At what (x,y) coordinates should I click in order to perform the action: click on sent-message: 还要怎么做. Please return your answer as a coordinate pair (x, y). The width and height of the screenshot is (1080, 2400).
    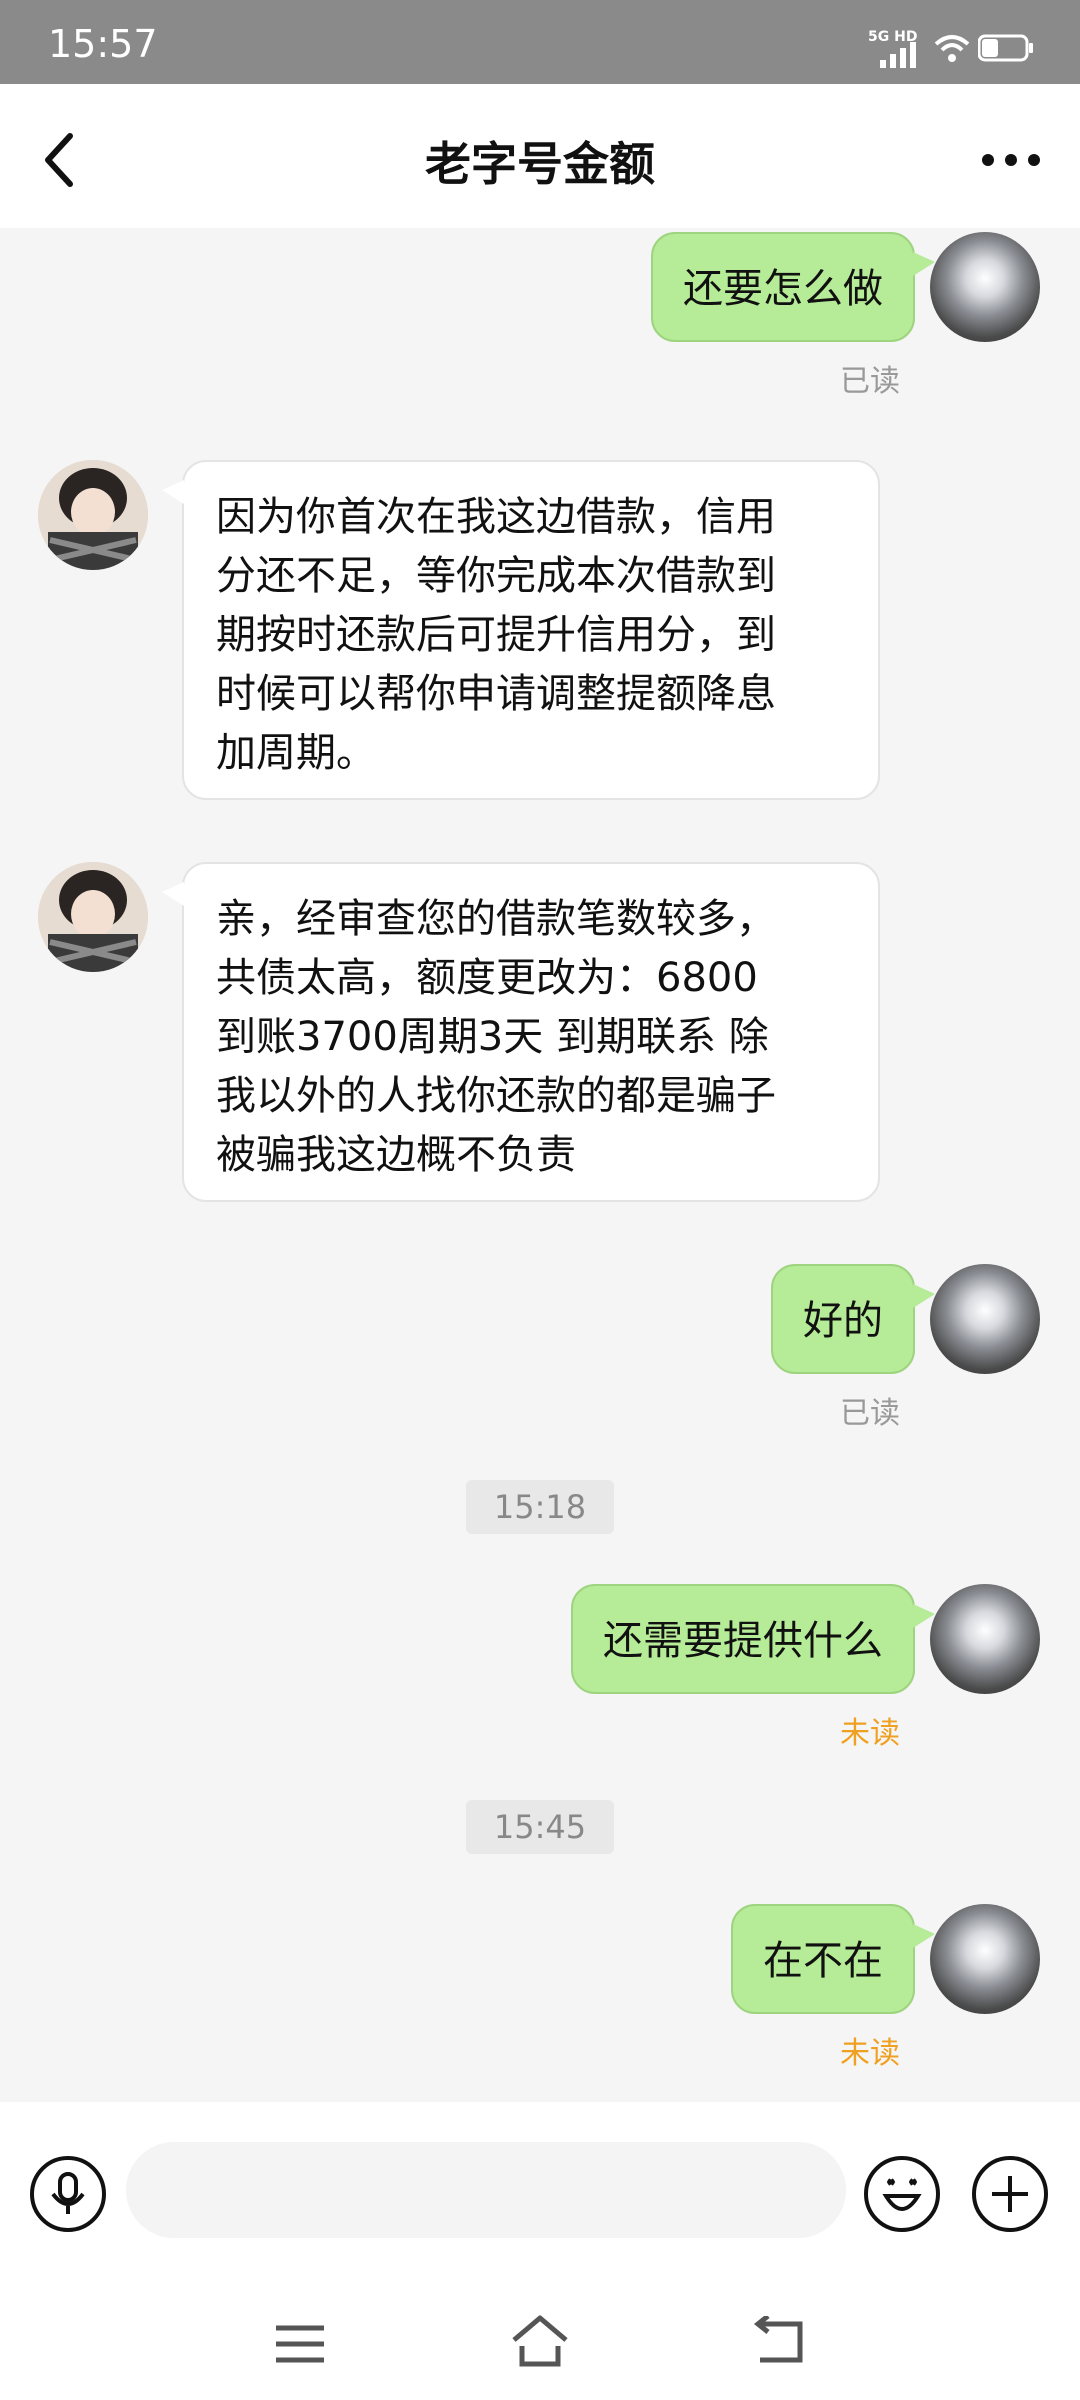
    Looking at the image, I should click on (793, 287).